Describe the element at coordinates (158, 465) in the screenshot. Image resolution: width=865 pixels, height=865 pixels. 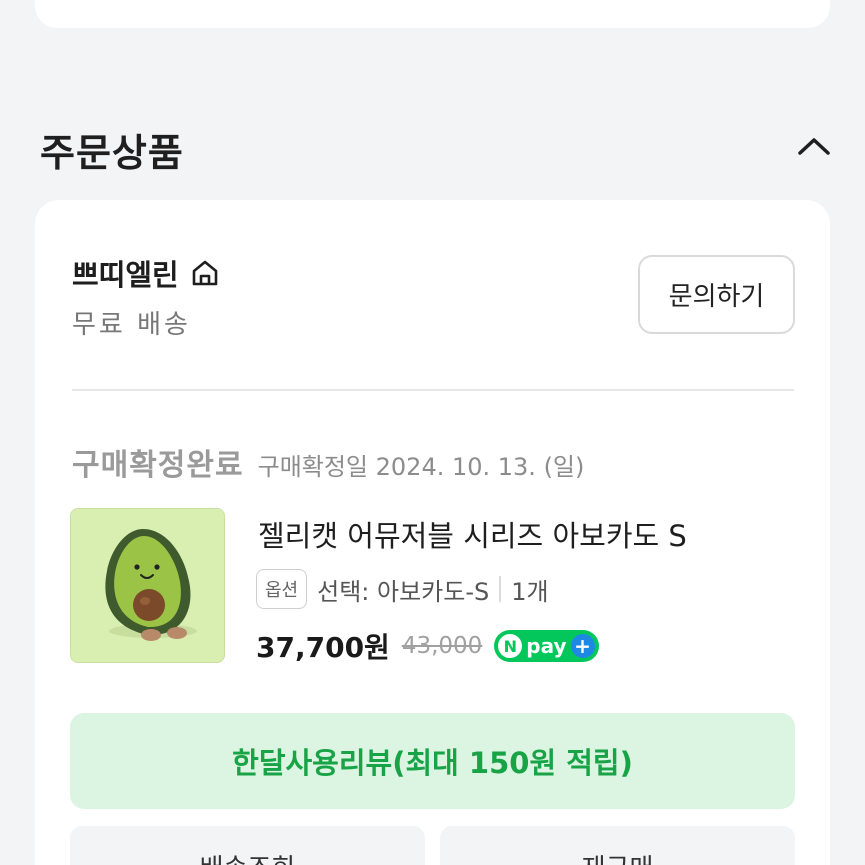
I see `order-status: 구매확정완료` at that location.